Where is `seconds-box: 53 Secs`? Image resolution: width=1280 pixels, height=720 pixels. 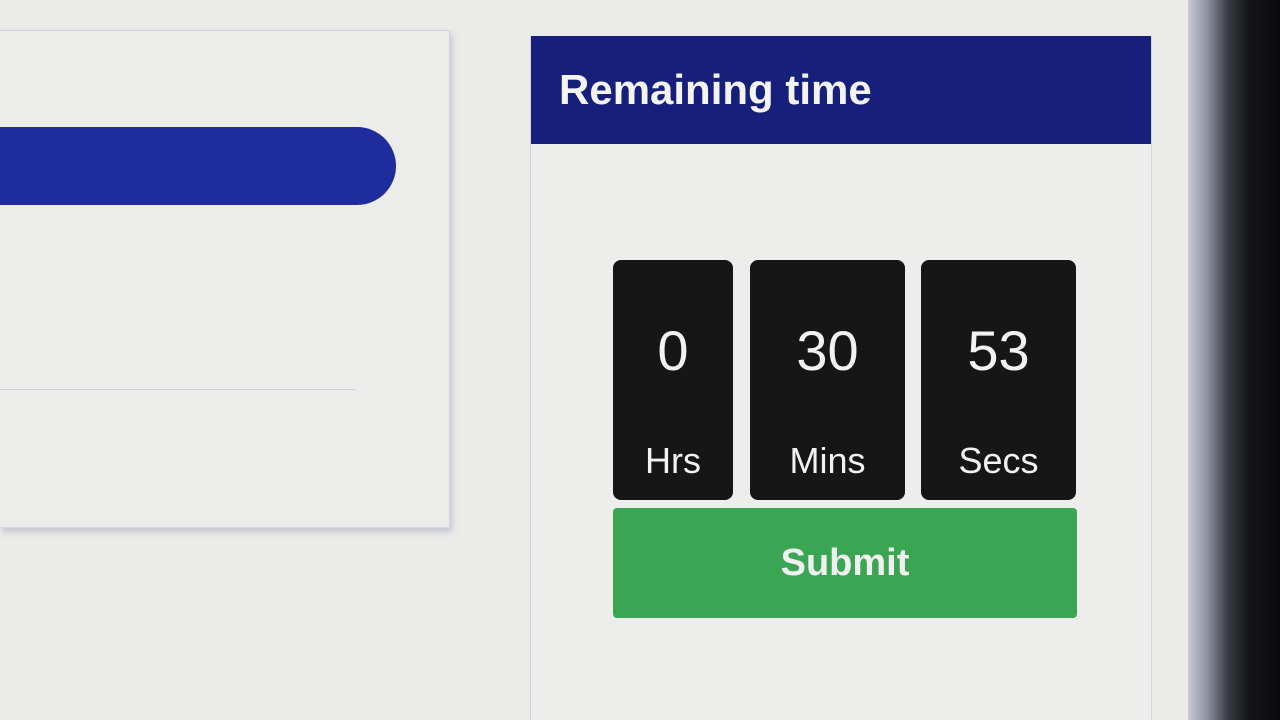
seconds-box: 53 Secs is located at coordinates (998, 380).